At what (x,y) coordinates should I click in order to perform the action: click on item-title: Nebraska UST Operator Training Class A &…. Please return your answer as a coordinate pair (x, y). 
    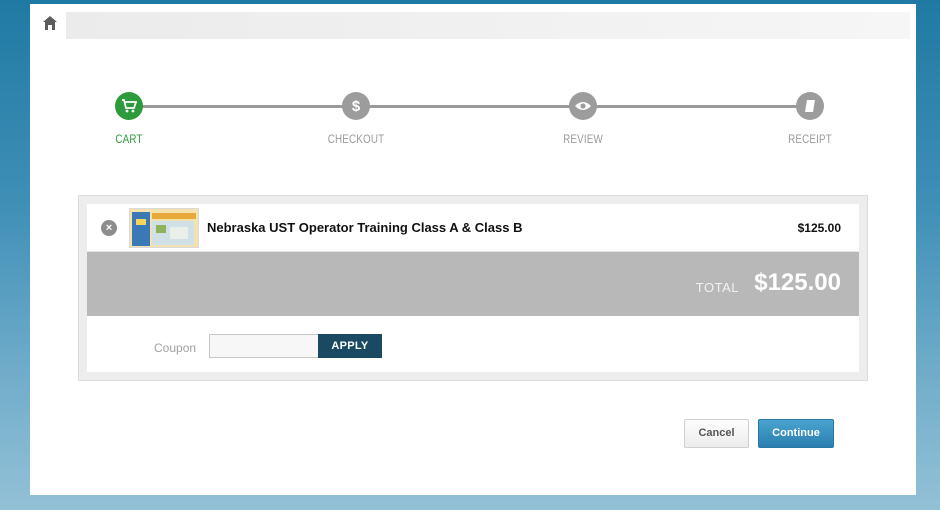
    Looking at the image, I should click on (365, 227).